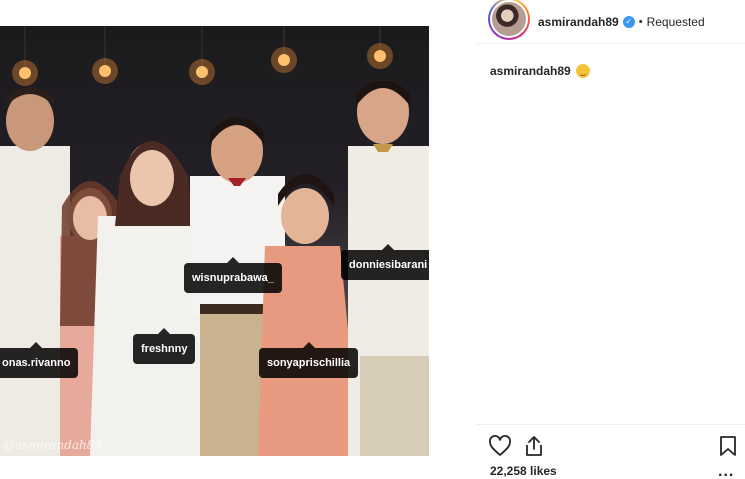 The height and width of the screenshot is (479, 745). Describe the element at coordinates (676, 22) in the screenshot. I see `follow-status-button: Requested` at that location.